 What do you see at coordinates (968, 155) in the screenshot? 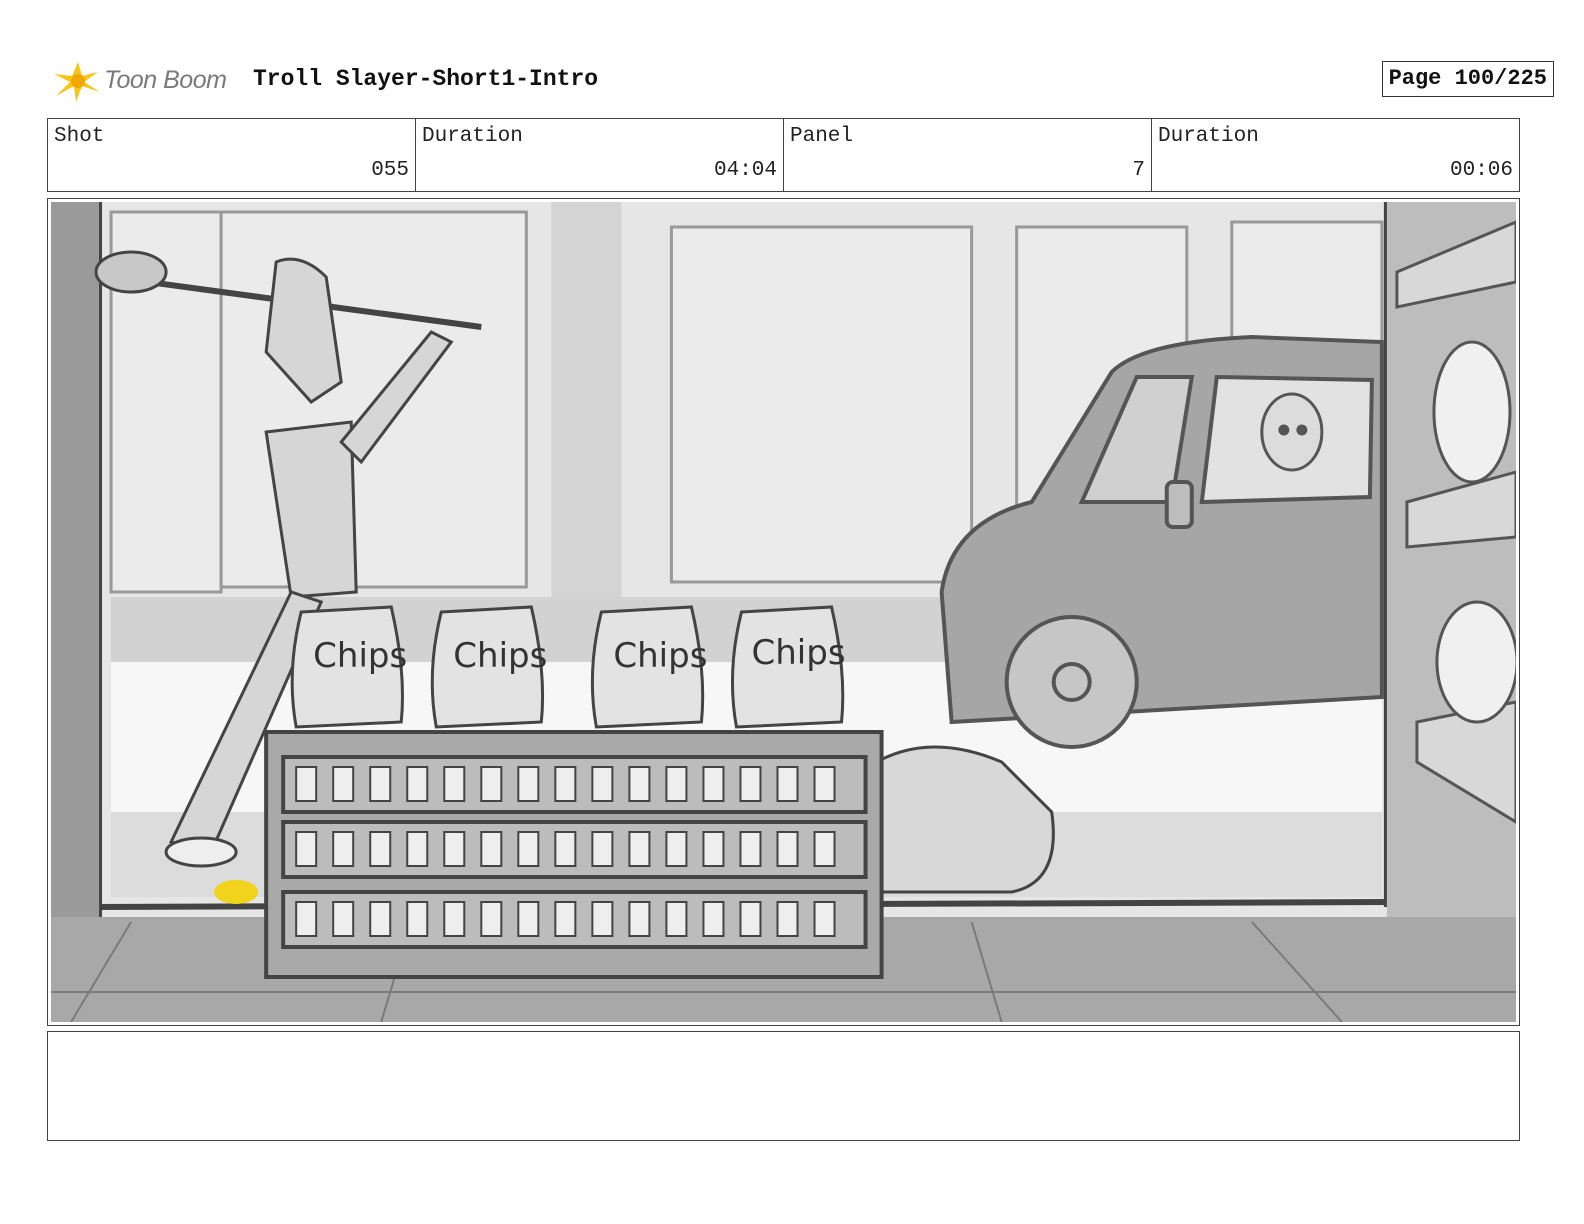
I see `panel-cell: Panel 7` at bounding box center [968, 155].